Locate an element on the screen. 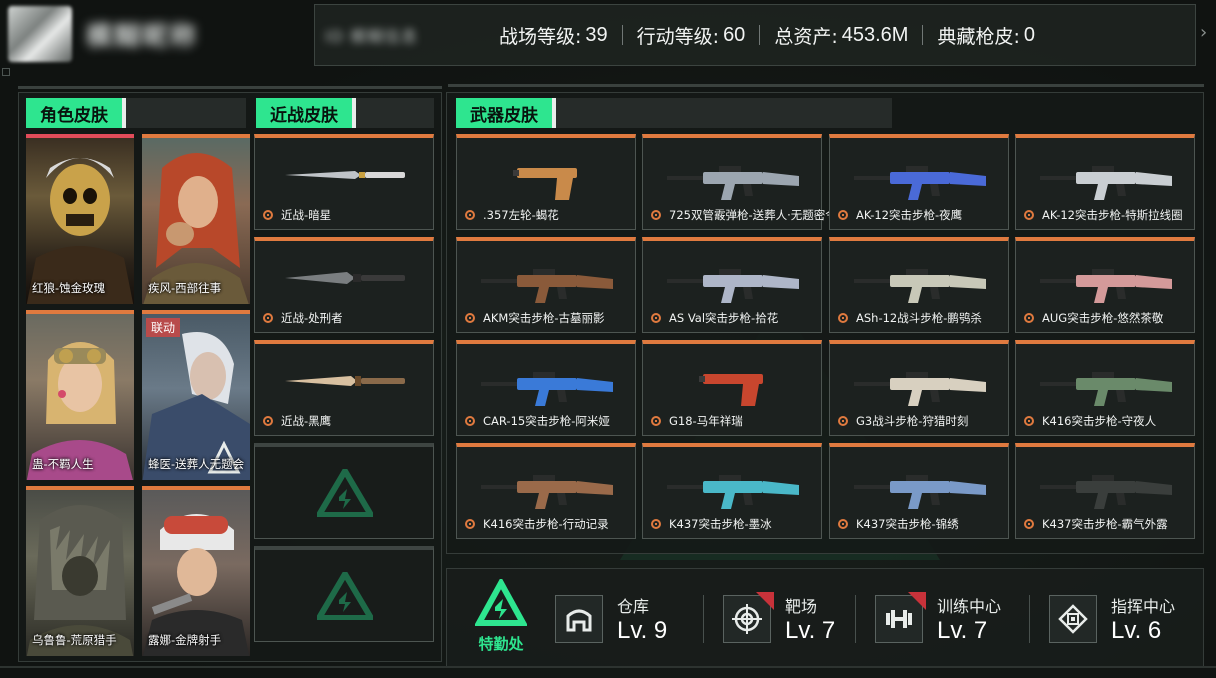 The image size is (1216, 678). stat-value: 0 is located at coordinates (1029, 34).